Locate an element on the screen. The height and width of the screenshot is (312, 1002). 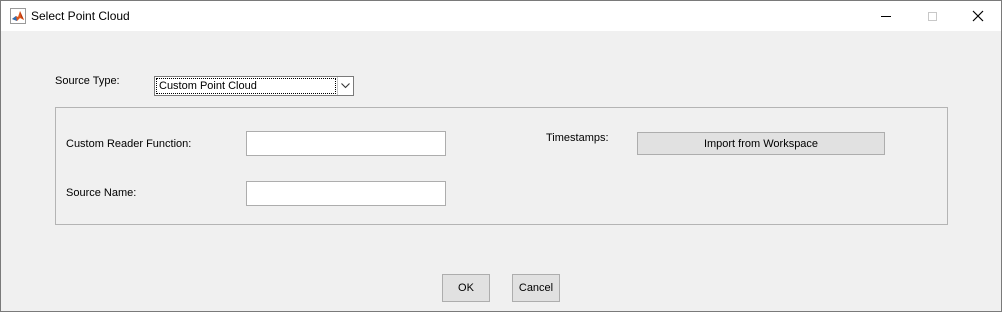
custom-reader-function-label: Custom Reader Function: is located at coordinates (129, 144).